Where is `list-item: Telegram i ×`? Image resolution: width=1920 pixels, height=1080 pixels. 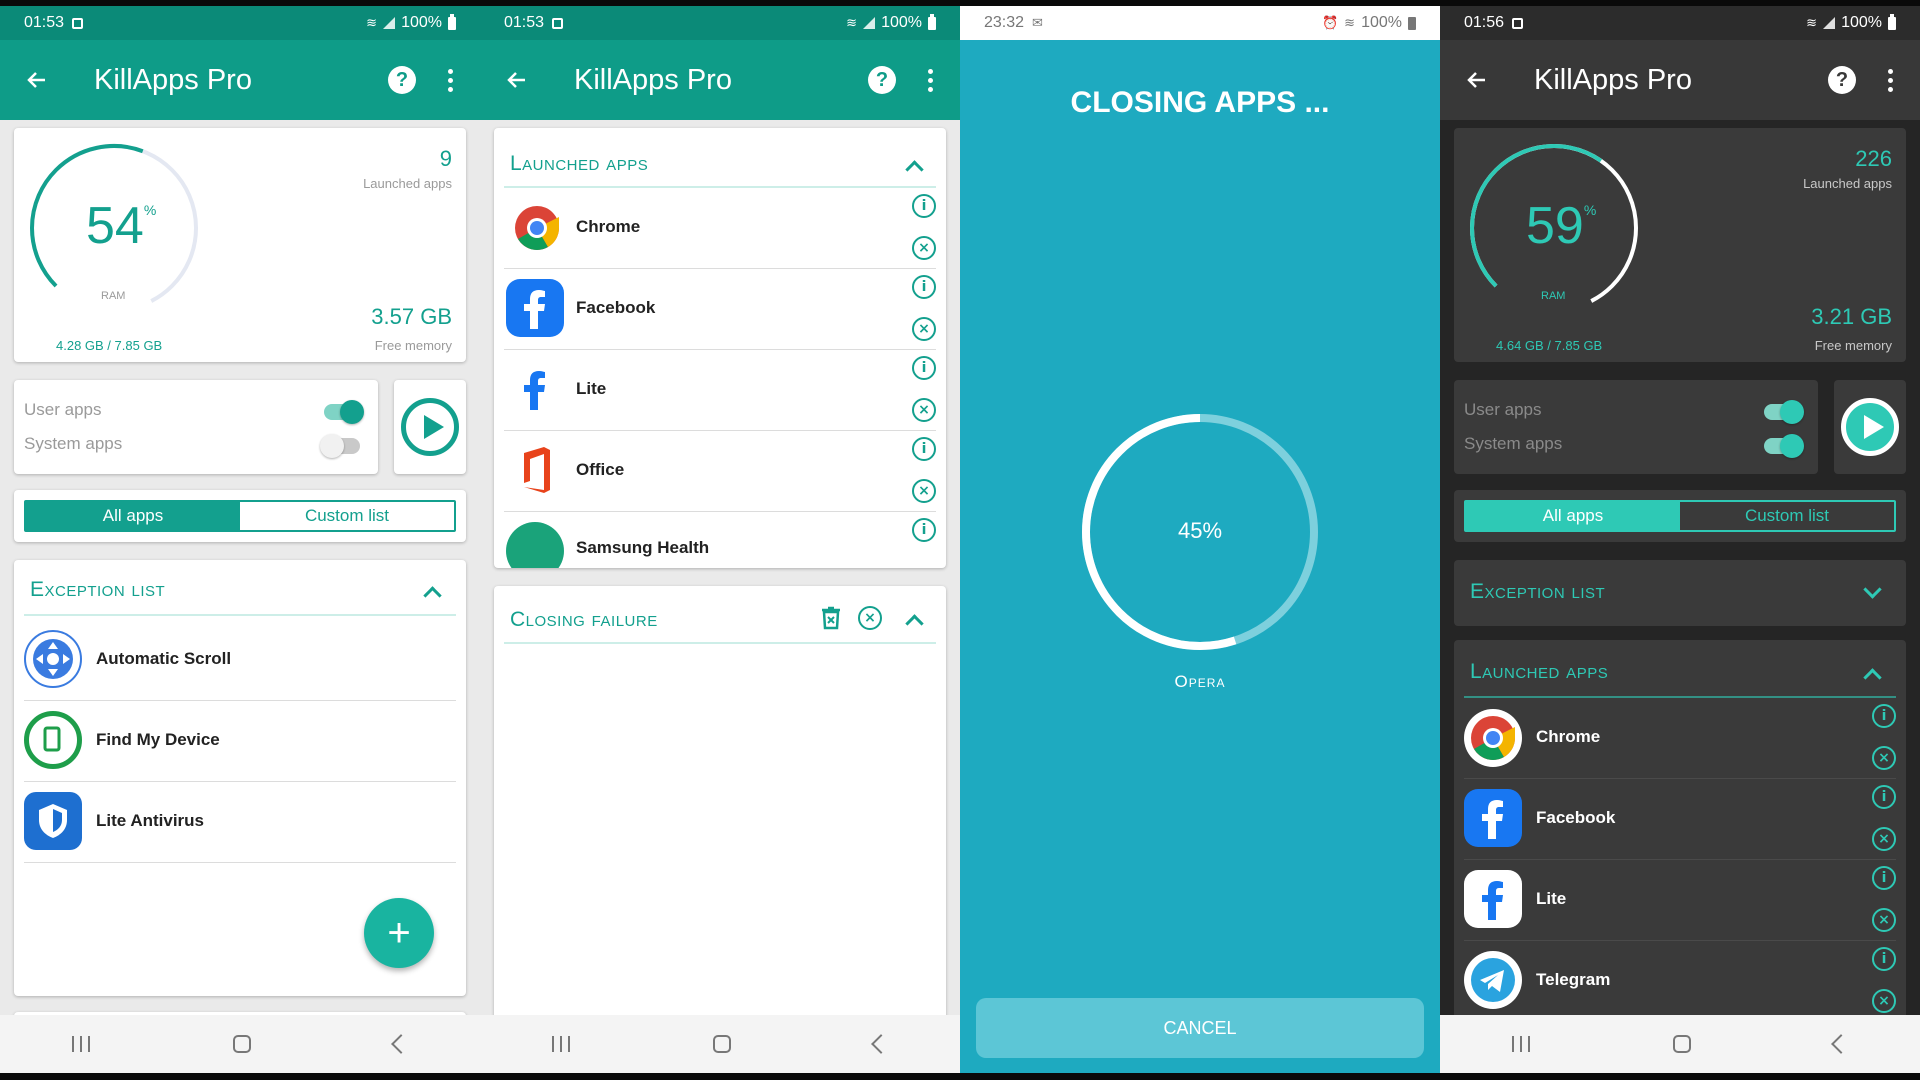 list-item: Telegram i × is located at coordinates (1680, 981).